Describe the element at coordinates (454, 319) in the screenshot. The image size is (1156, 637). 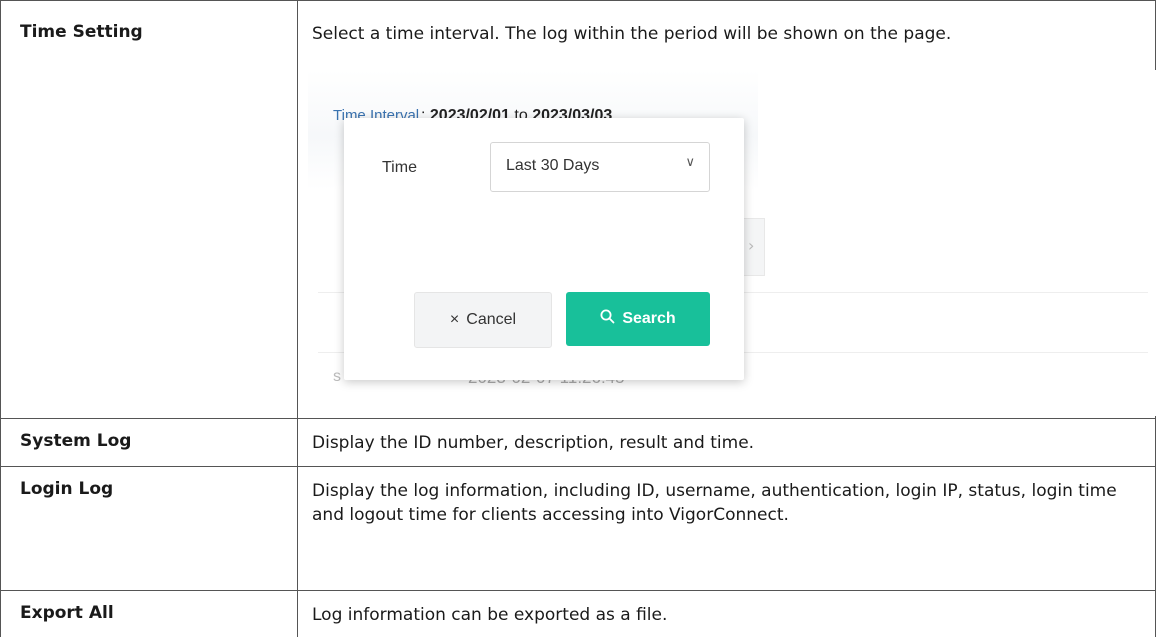
I see `close-icon: ×` at that location.